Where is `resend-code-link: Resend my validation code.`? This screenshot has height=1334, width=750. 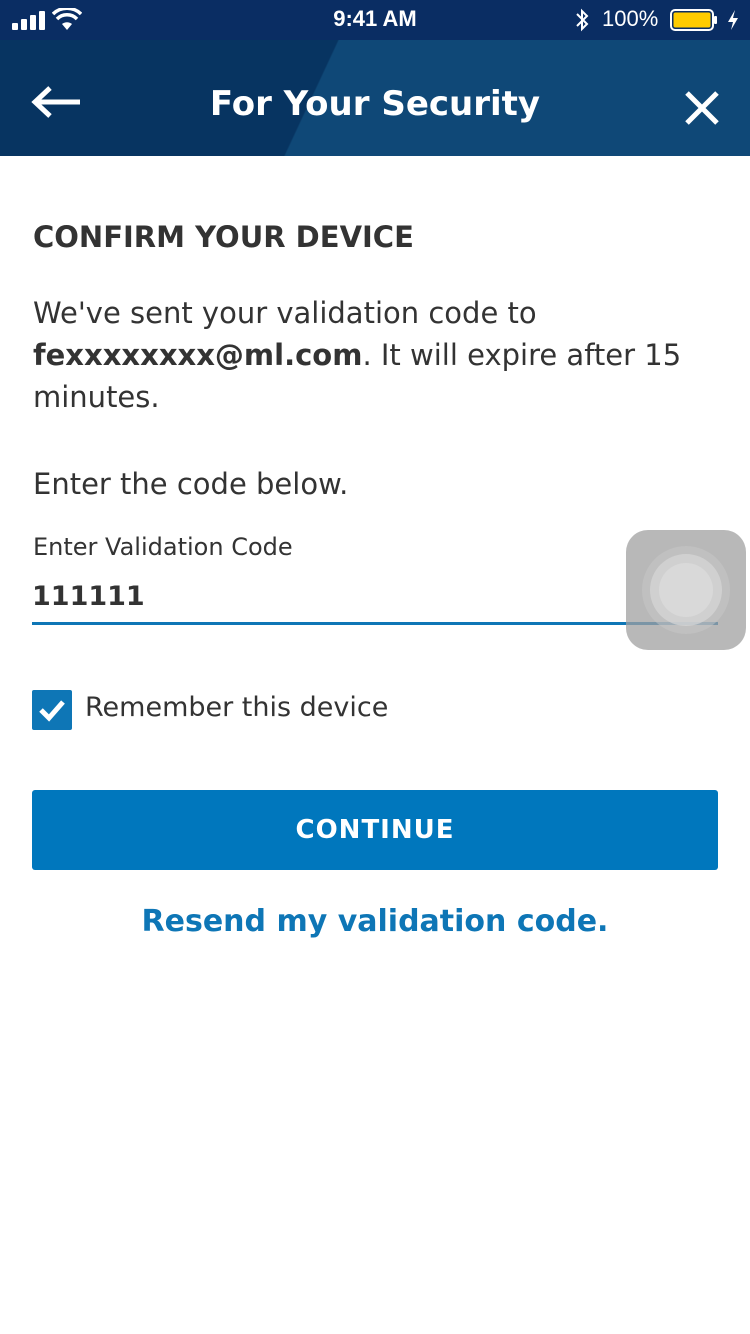
resend-code-link: Resend my validation code. is located at coordinates (375, 921).